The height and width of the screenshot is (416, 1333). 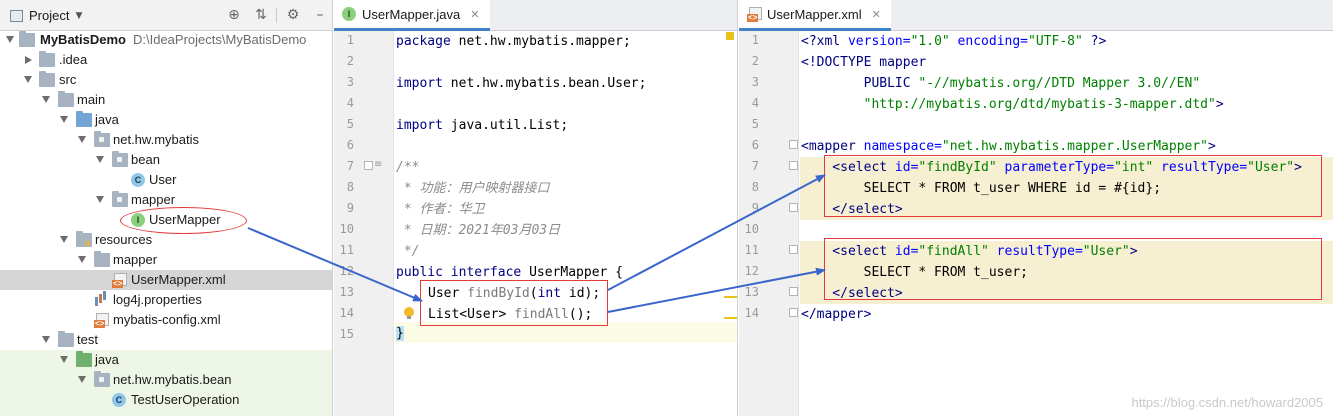 I want to click on tree-item-usermapper-xml: UserMapper.xml, so click(x=166, y=280).